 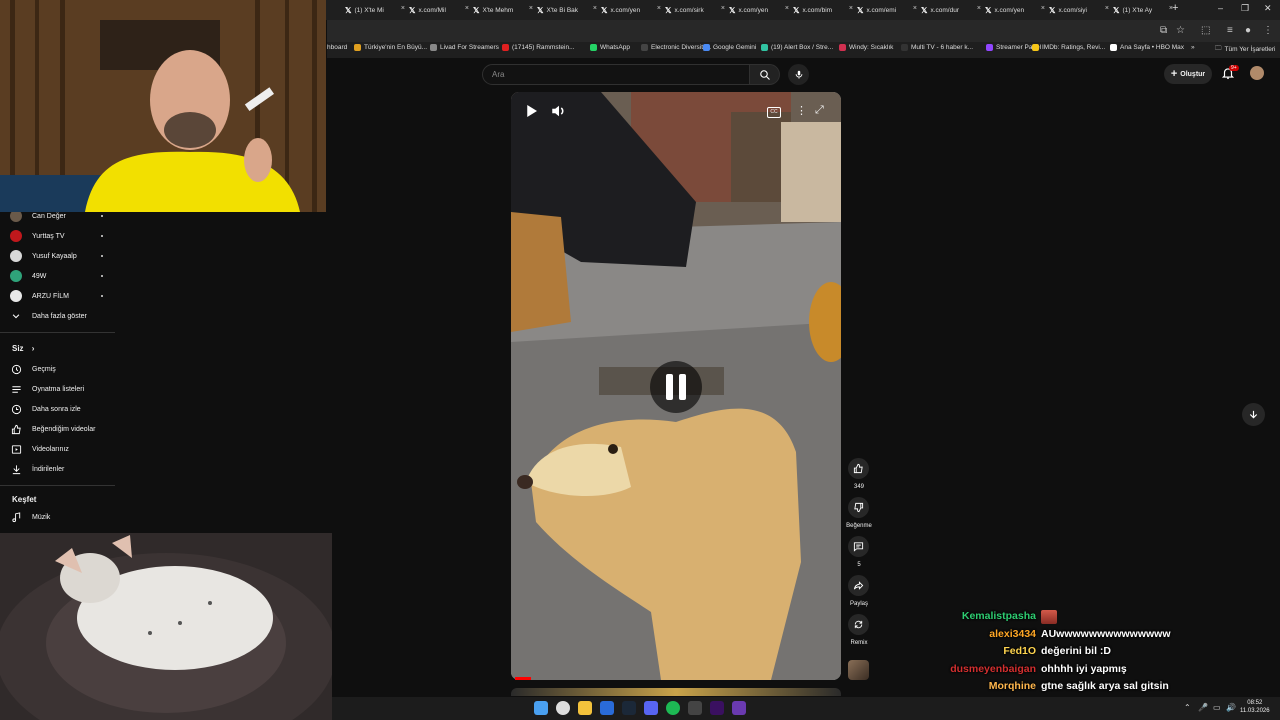 I want to click on sidebar-item-arzu-film: ARZU FİLM, so click(x=62, y=296).